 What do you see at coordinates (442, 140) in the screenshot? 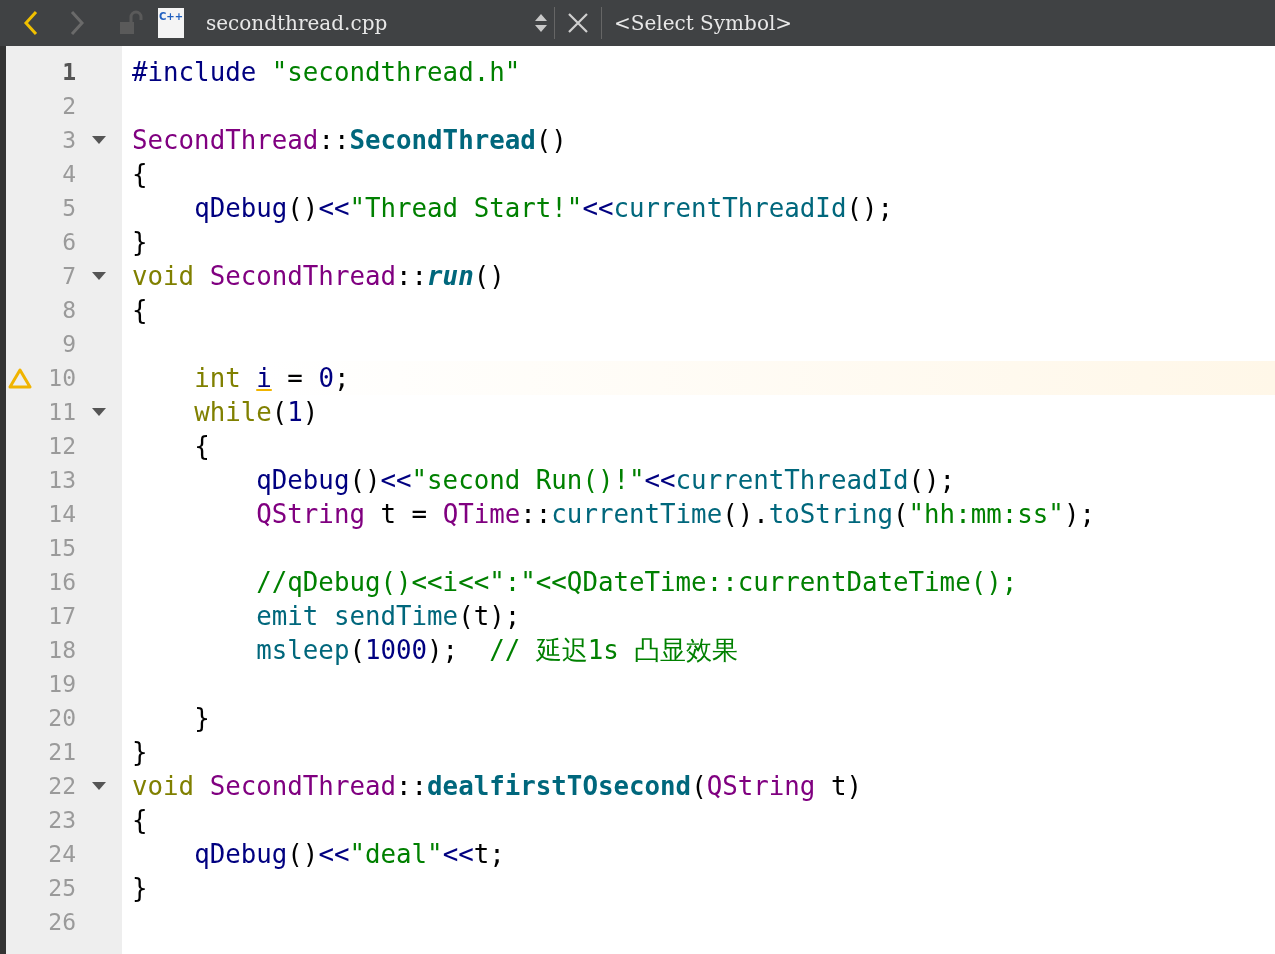
I see `function-name: SecondThread` at bounding box center [442, 140].